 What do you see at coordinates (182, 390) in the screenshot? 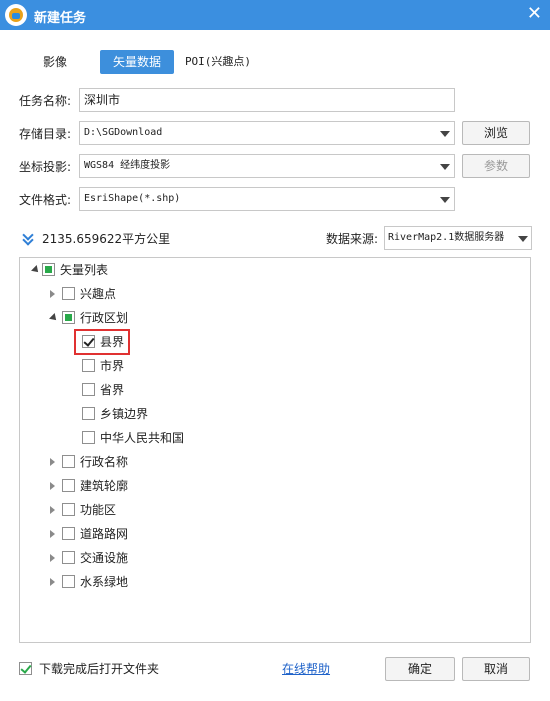
I see `tree-leaf: 省界` at bounding box center [182, 390].